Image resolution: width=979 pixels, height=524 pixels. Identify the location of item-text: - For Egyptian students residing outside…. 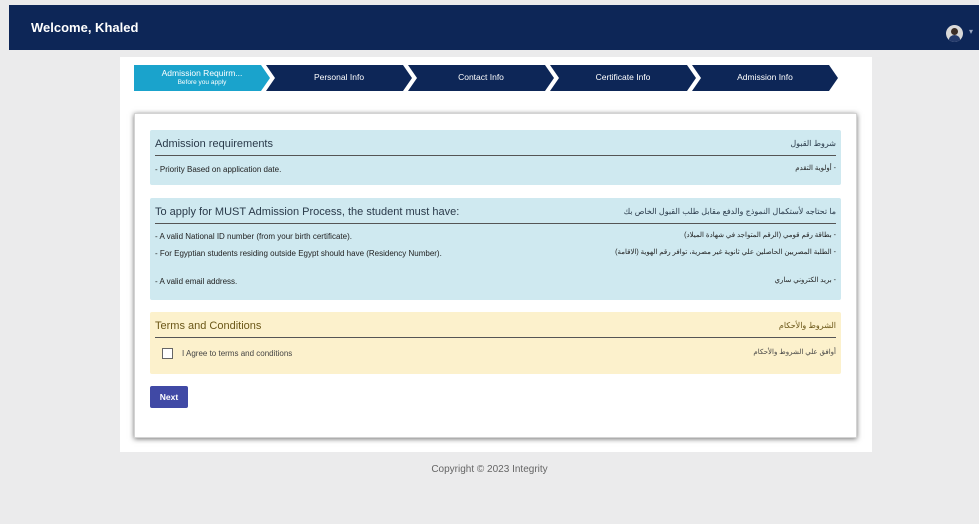
(298, 253).